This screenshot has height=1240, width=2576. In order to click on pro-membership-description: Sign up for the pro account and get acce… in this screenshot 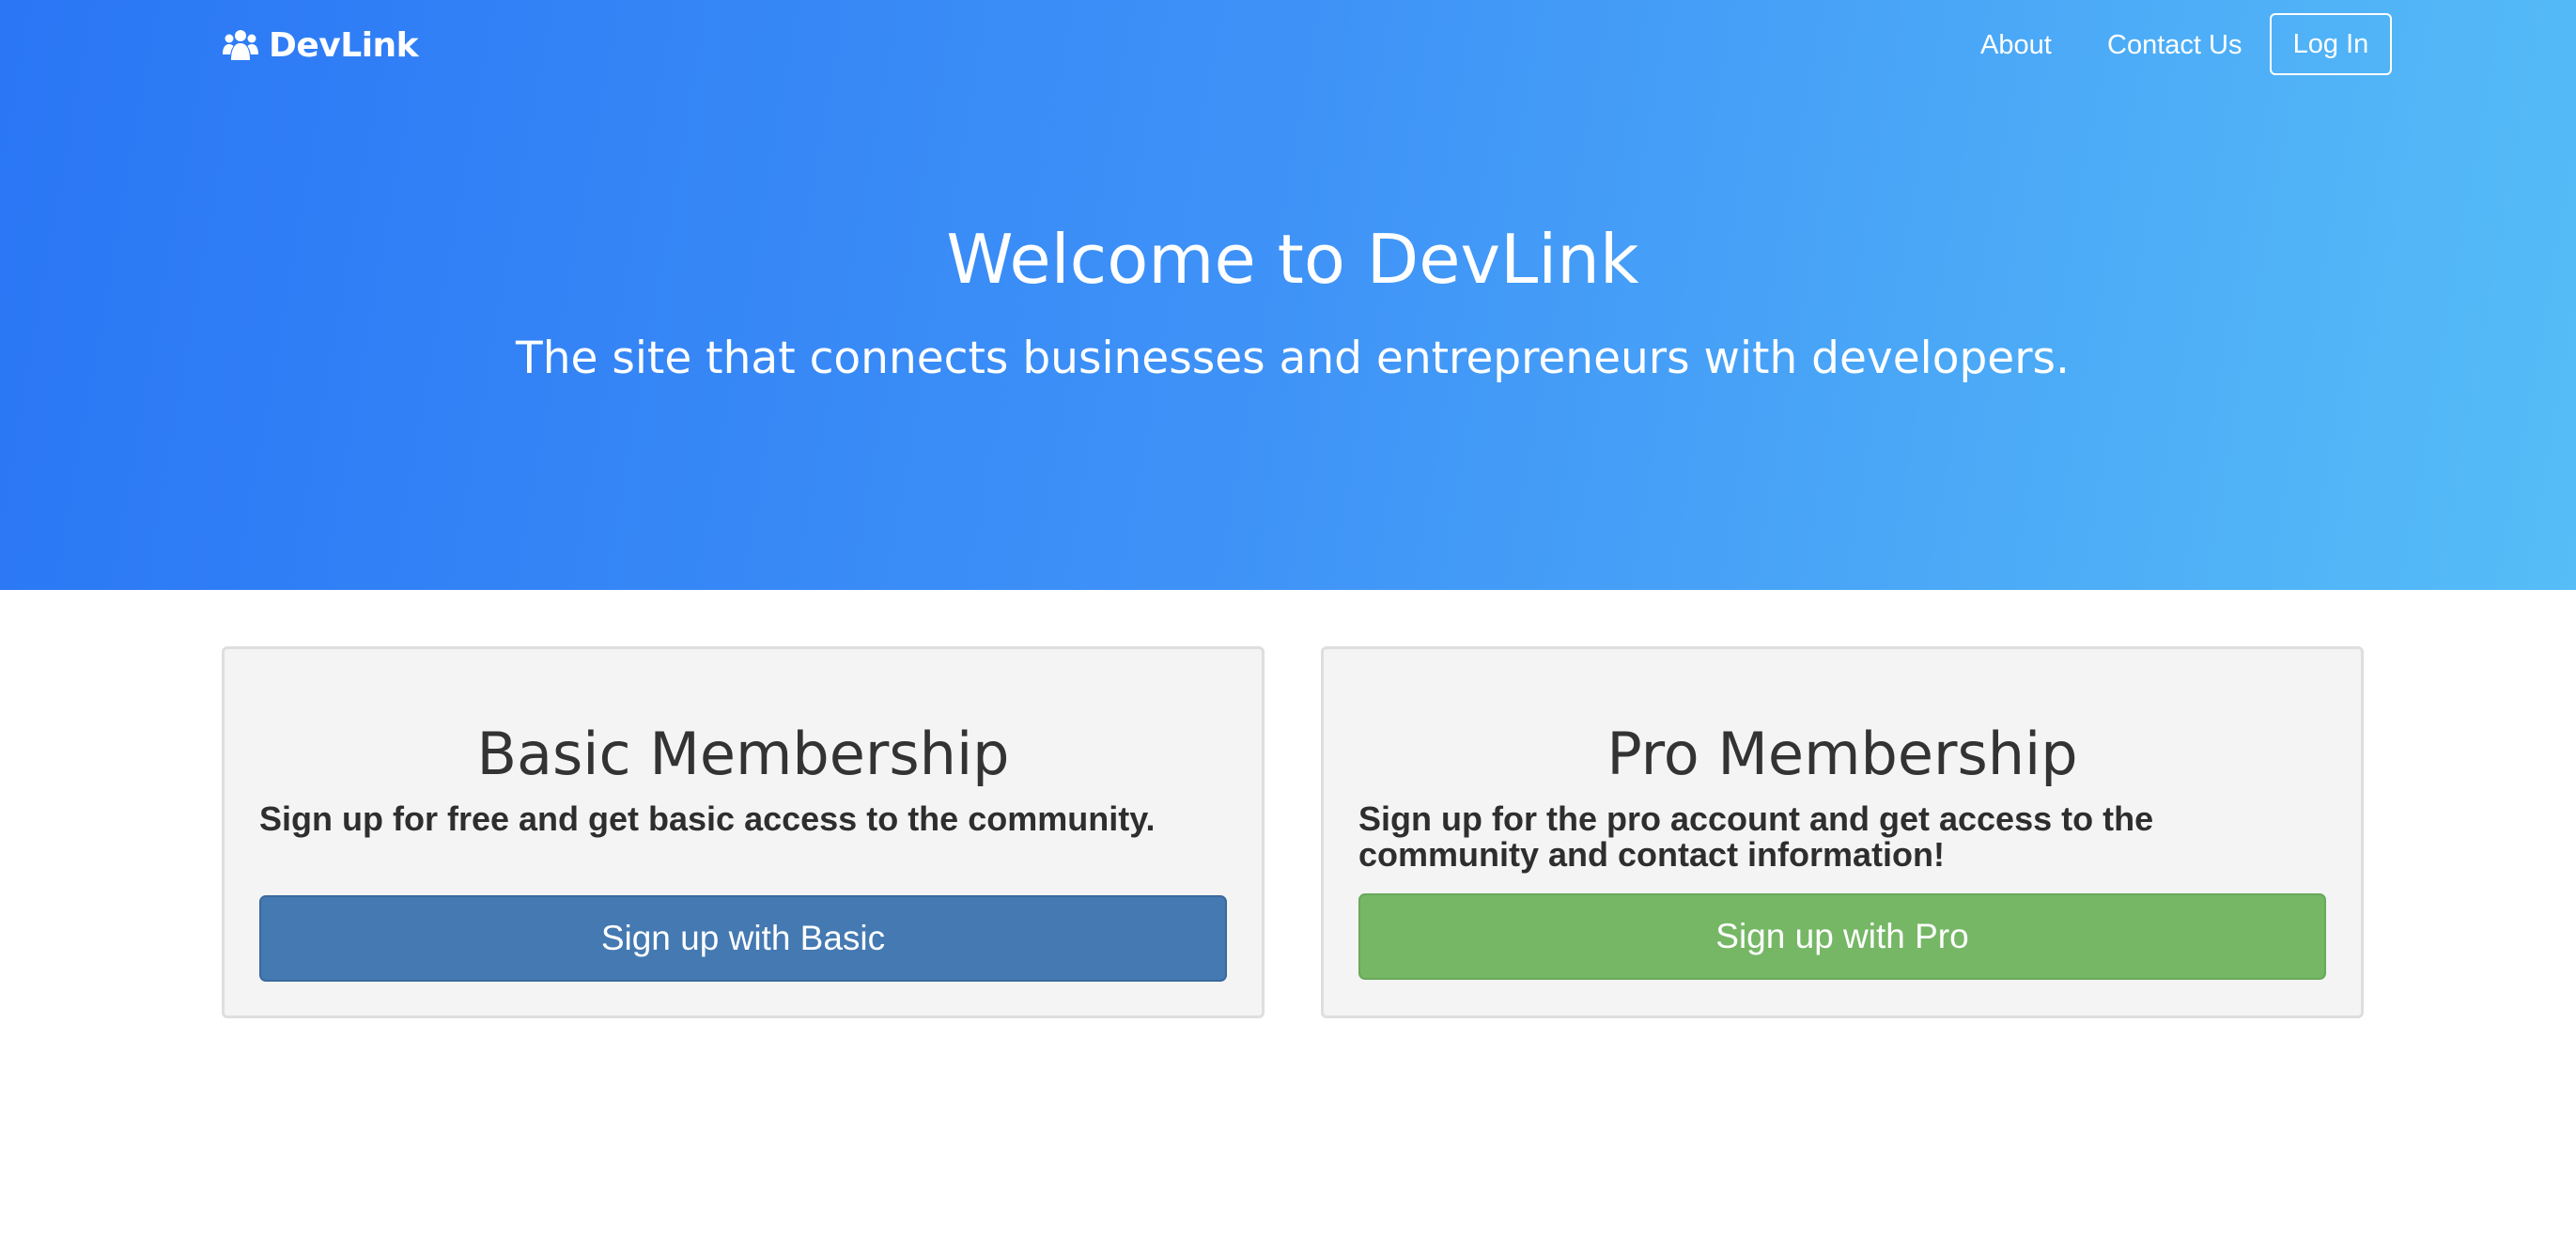, I will do `click(1756, 836)`.